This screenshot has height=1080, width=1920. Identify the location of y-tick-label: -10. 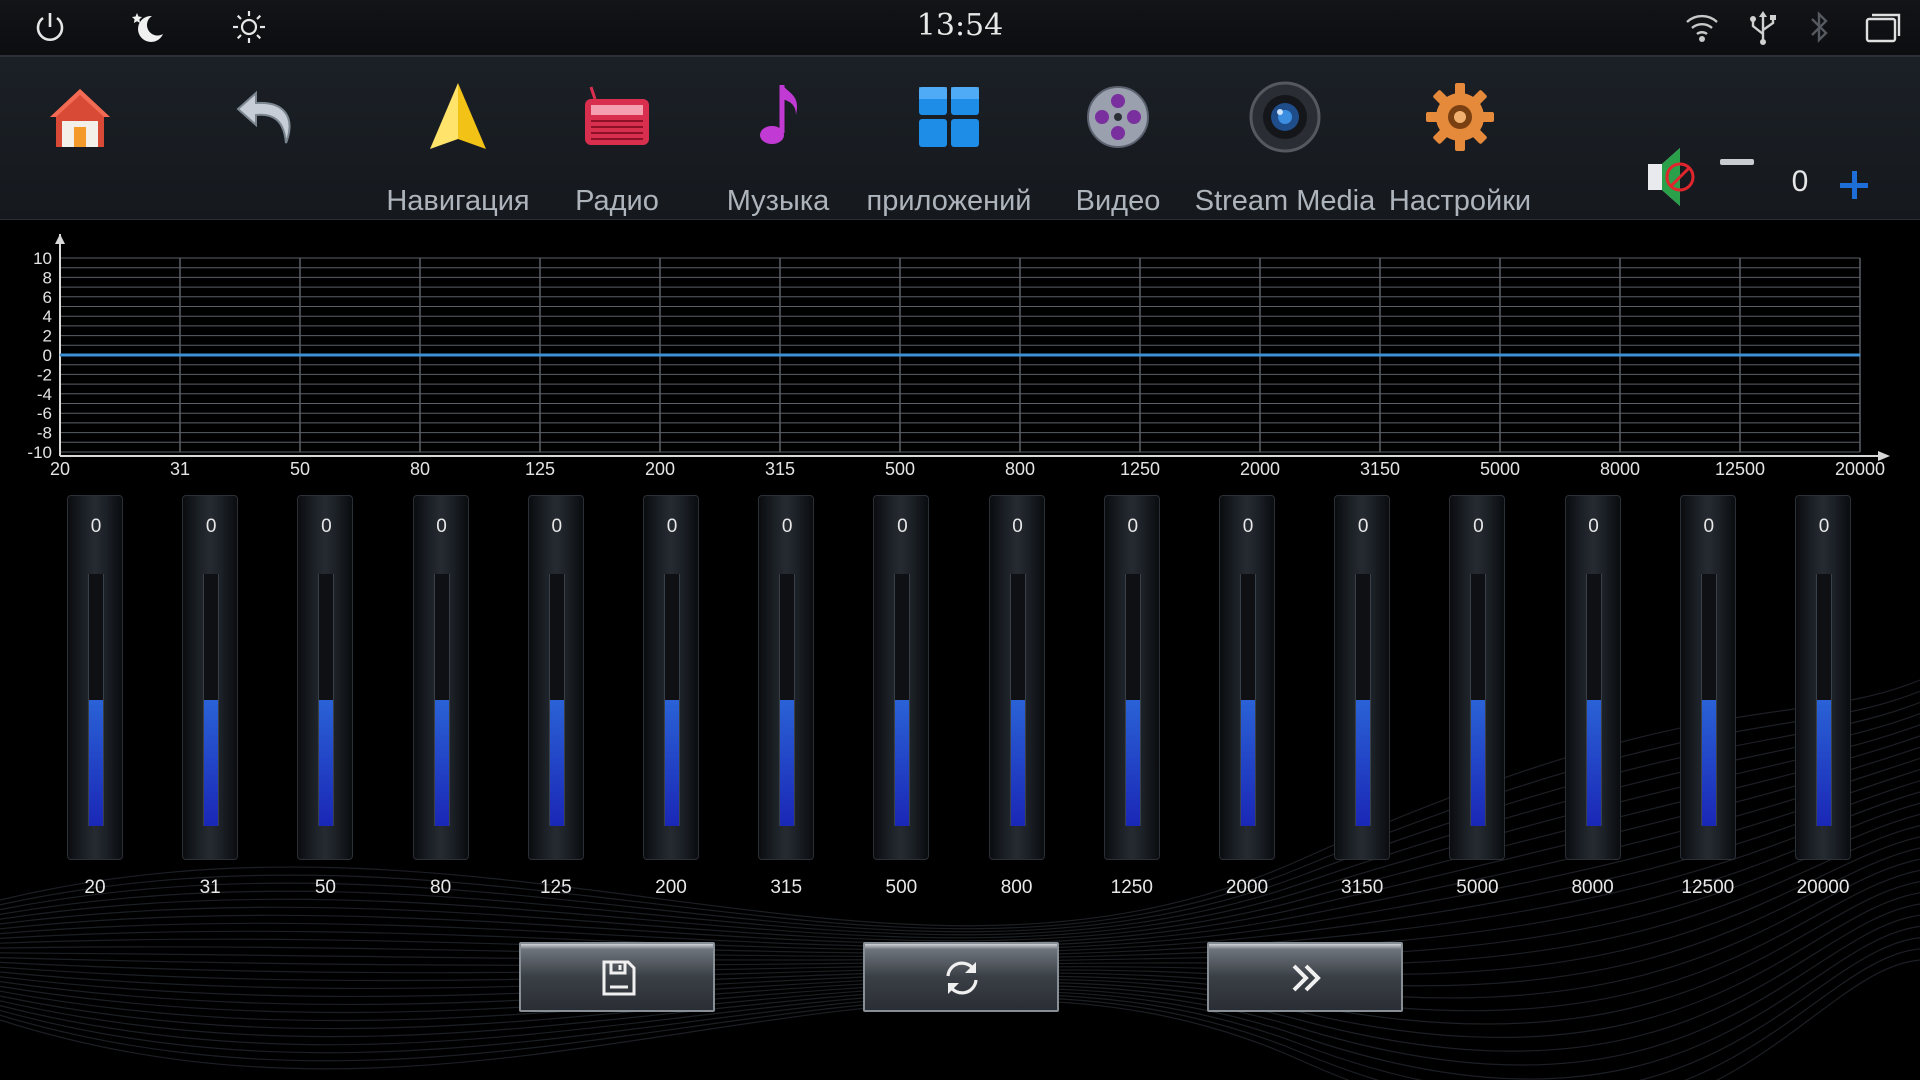
(39, 452).